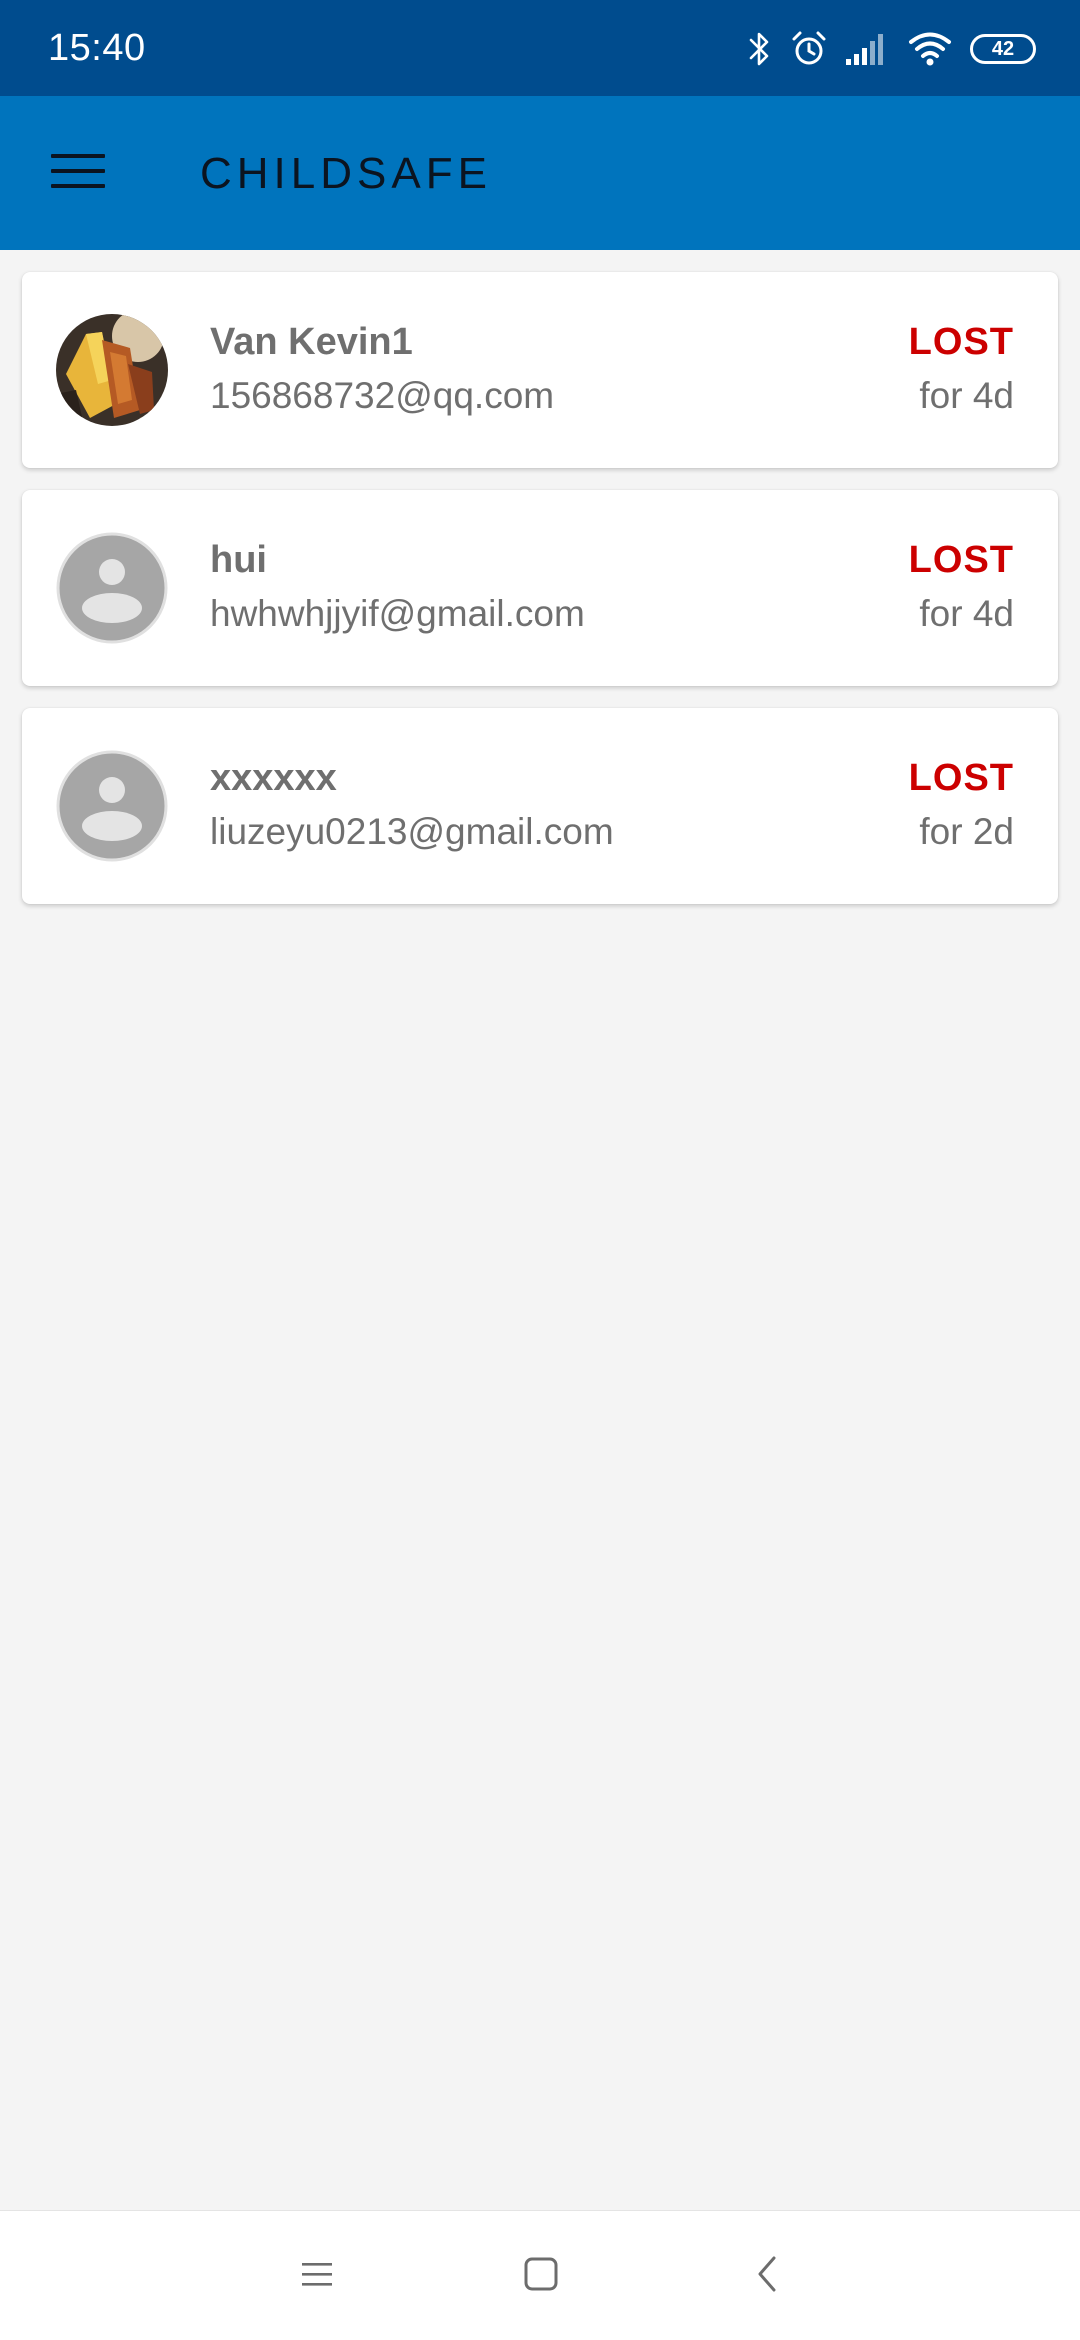  I want to click on child-name: hui, so click(238, 560).